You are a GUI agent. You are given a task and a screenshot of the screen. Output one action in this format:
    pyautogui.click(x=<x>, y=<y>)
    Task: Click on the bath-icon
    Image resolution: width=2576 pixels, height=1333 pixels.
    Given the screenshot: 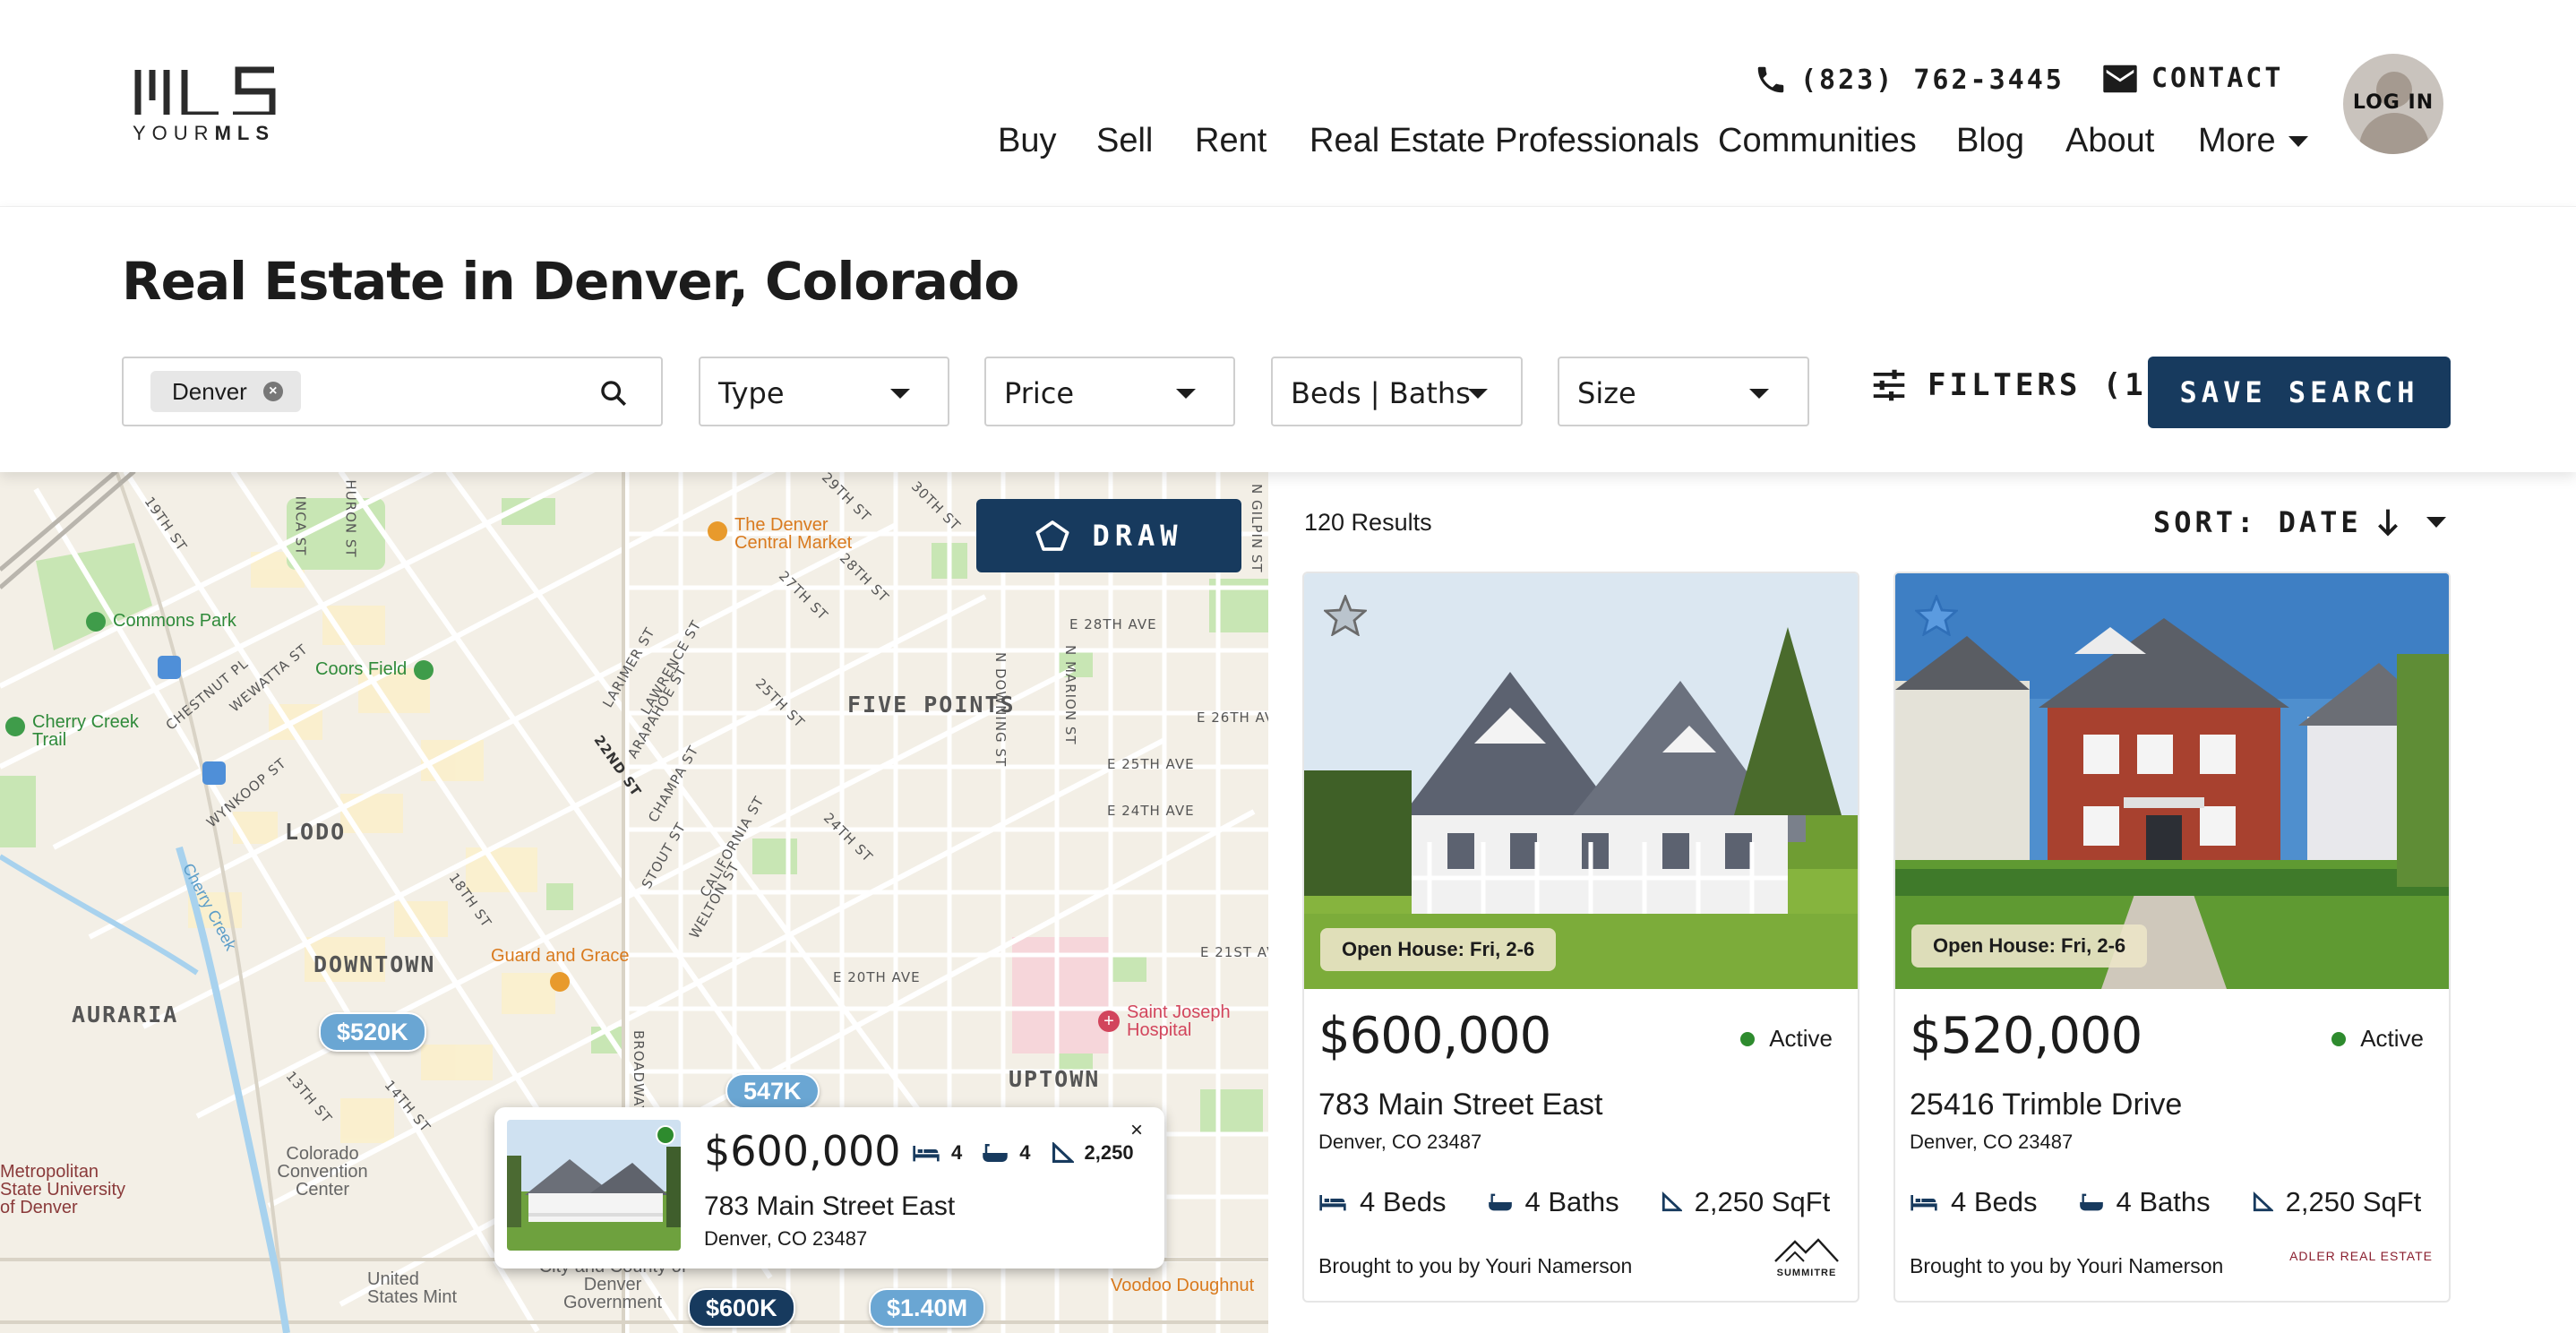 What is the action you would take?
    pyautogui.click(x=1500, y=1202)
    